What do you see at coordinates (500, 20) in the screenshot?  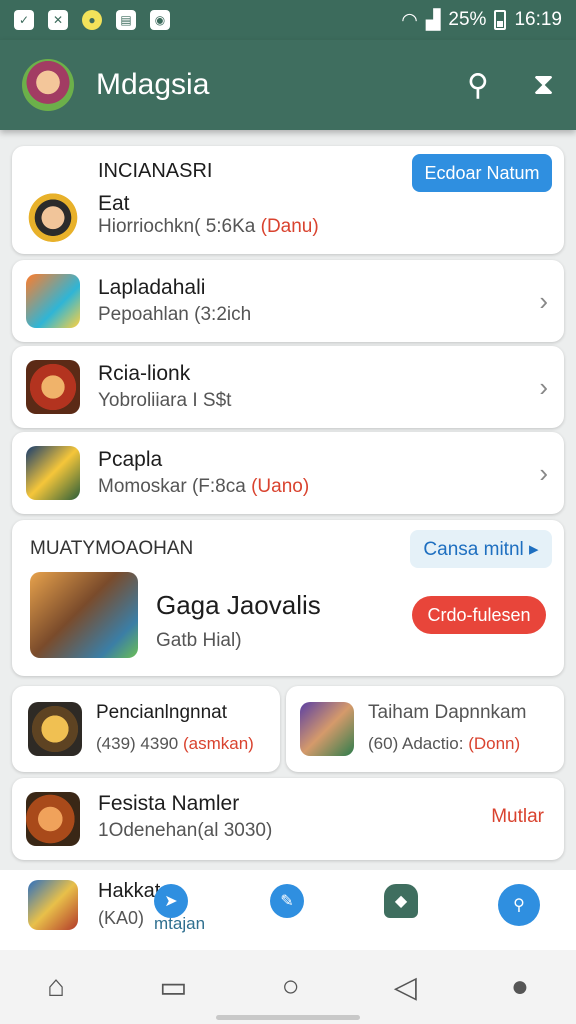 I see `battery-icon` at bounding box center [500, 20].